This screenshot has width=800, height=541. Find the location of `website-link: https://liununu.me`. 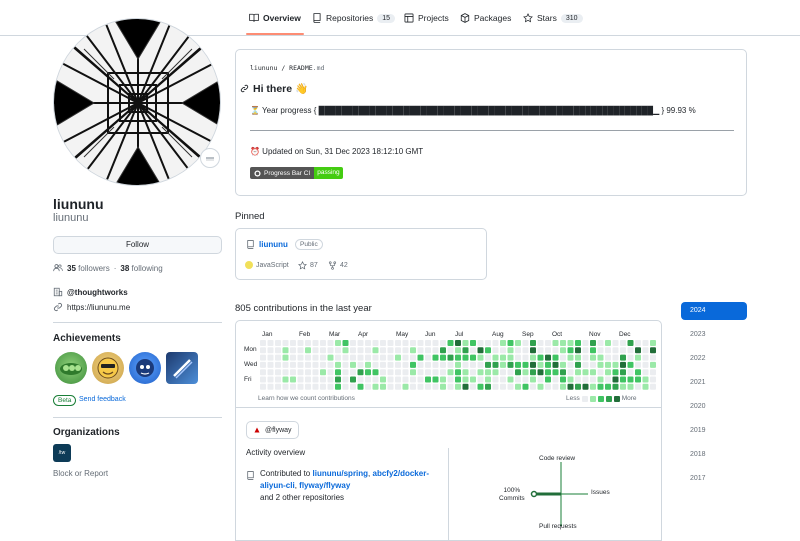

website-link: https://liununu.me is located at coordinates (98, 307).